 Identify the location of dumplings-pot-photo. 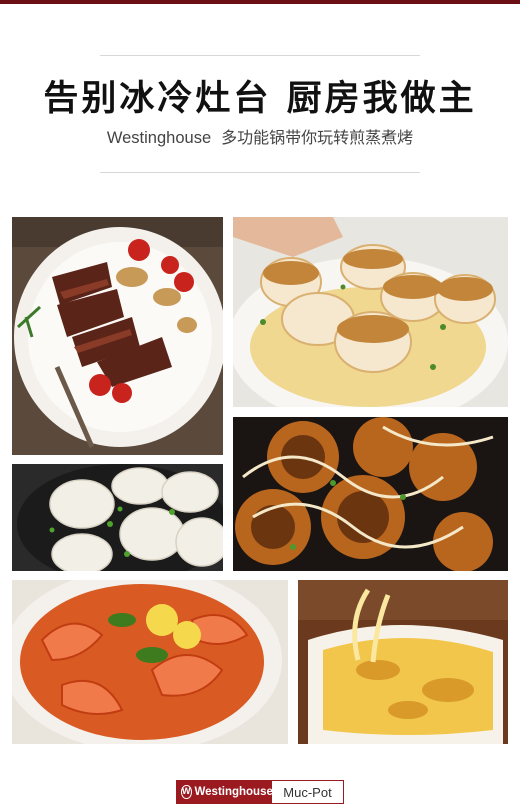
(117, 517).